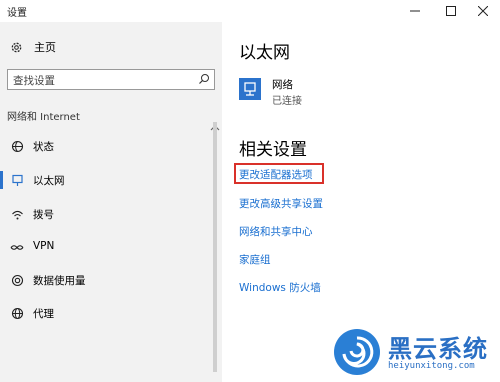 Image resolution: width=500 pixels, height=382 pixels. Describe the element at coordinates (17, 214) in the screenshot. I see `dialup-icon` at that location.